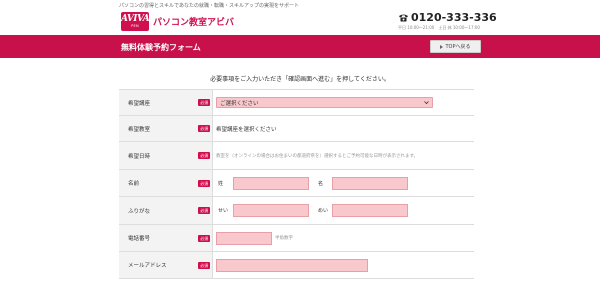  I want to click on field-label: 電話番号 必須, so click(166, 238).